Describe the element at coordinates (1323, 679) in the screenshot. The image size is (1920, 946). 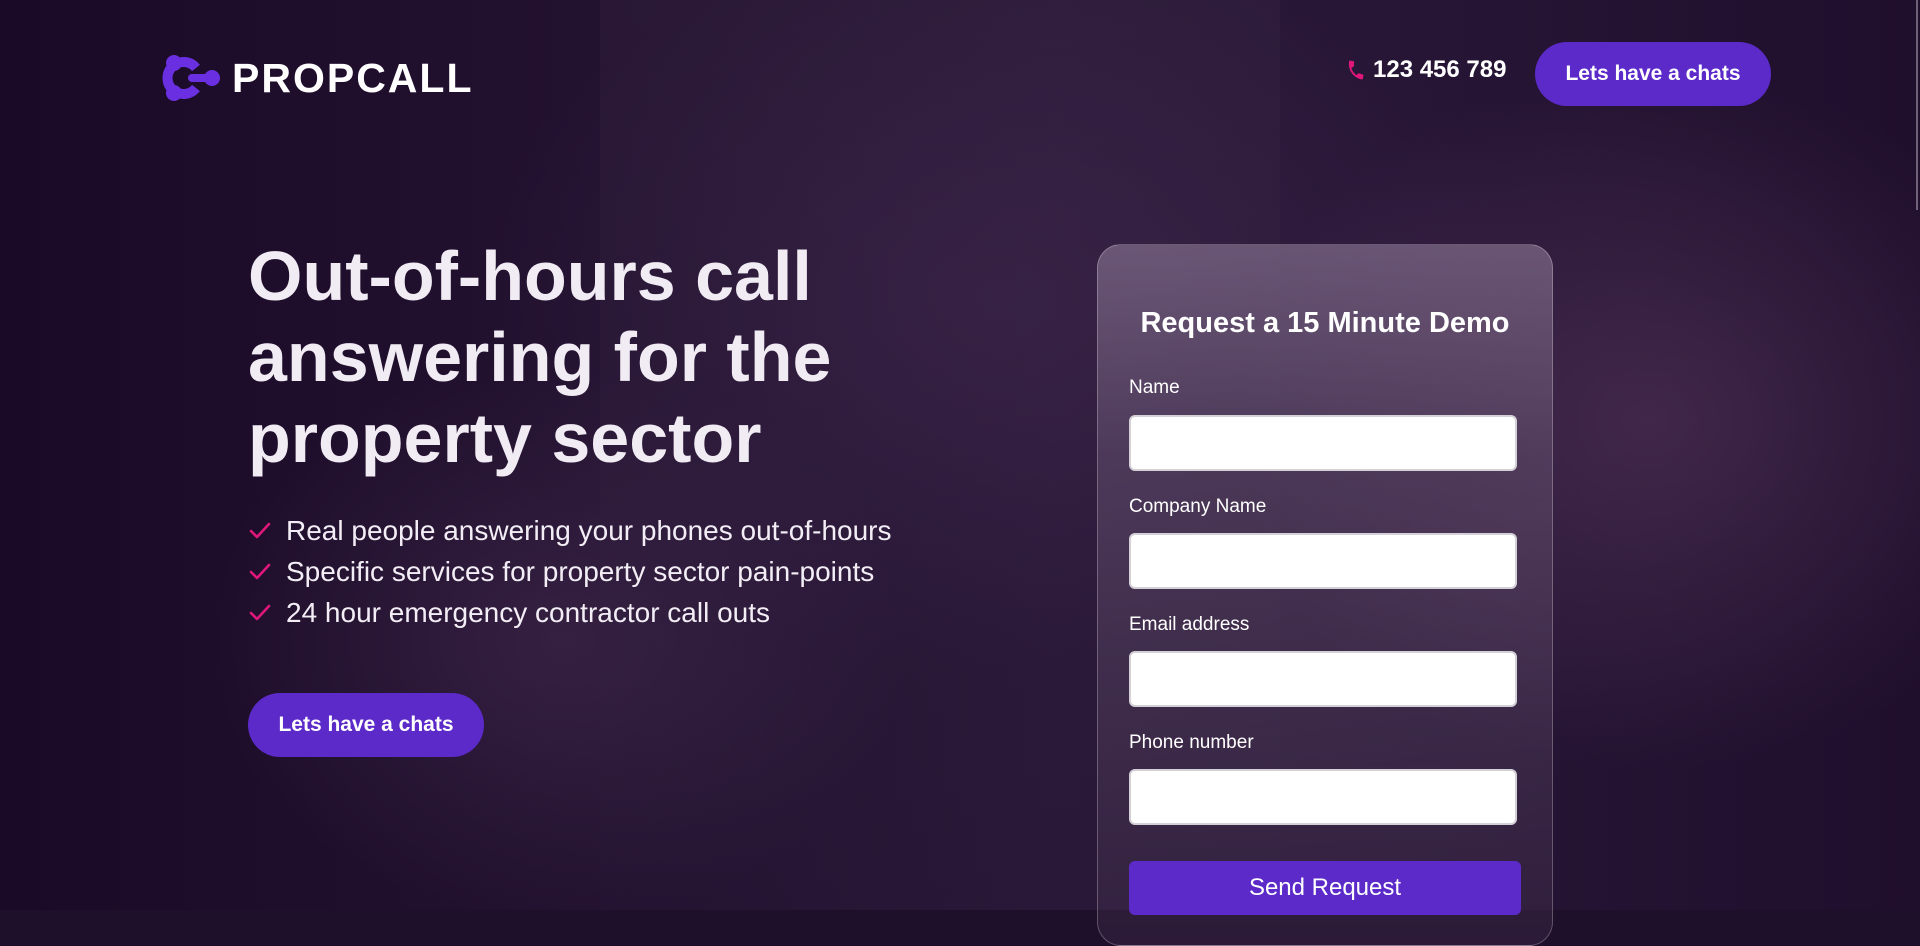
I see `email-field` at that location.